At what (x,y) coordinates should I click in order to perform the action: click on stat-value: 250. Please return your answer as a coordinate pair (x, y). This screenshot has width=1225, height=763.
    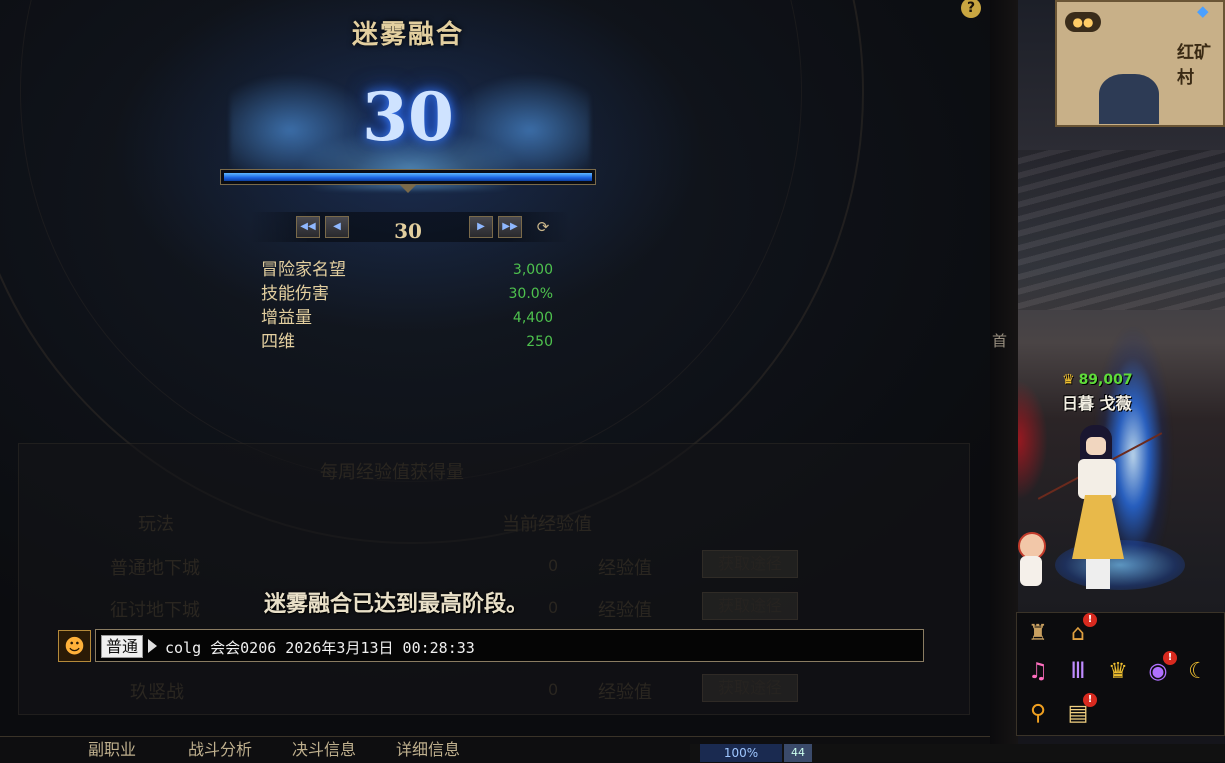
    Looking at the image, I should click on (539, 342).